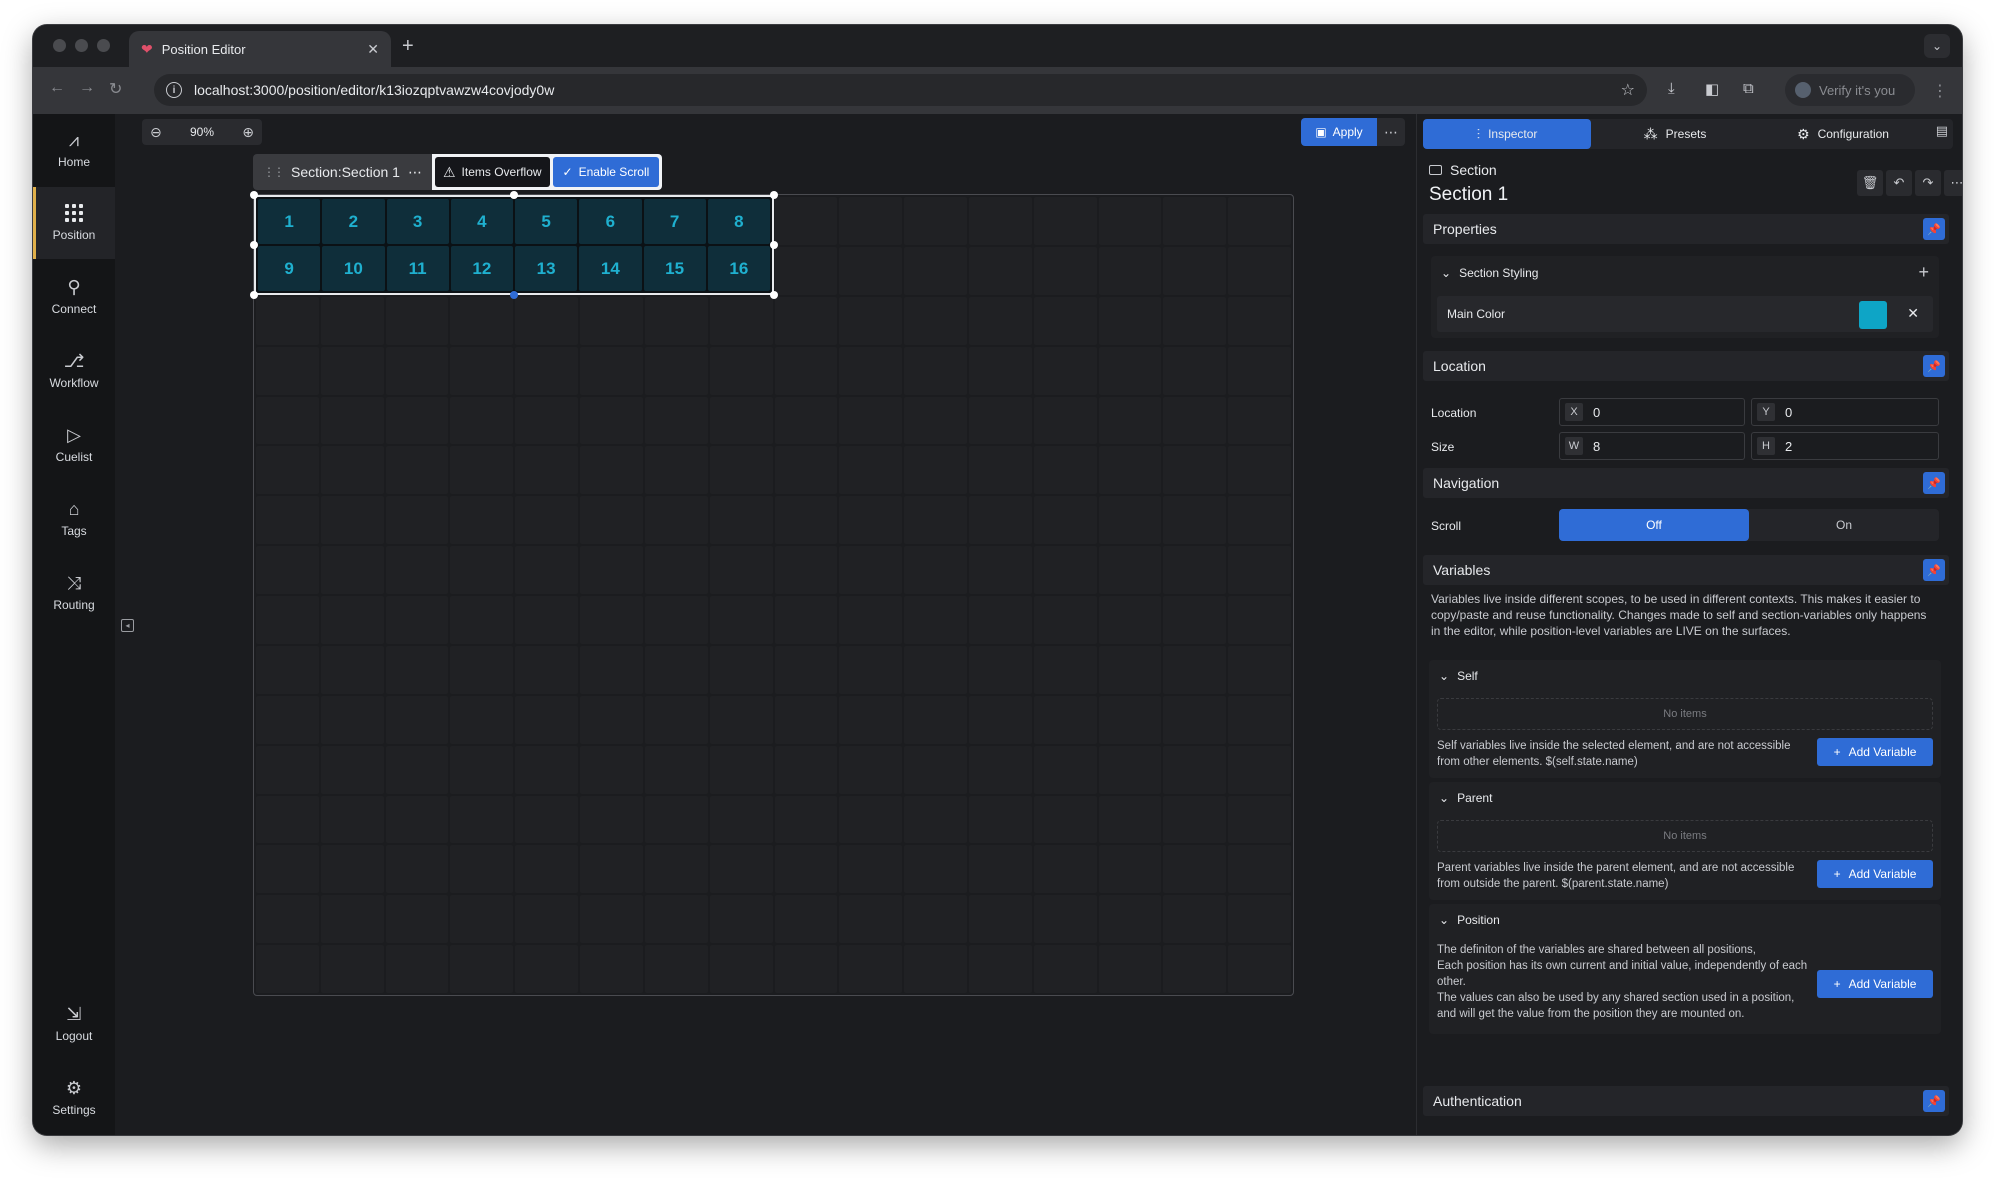  What do you see at coordinates (610, 268) in the screenshot?
I see `section-cell: 14` at bounding box center [610, 268].